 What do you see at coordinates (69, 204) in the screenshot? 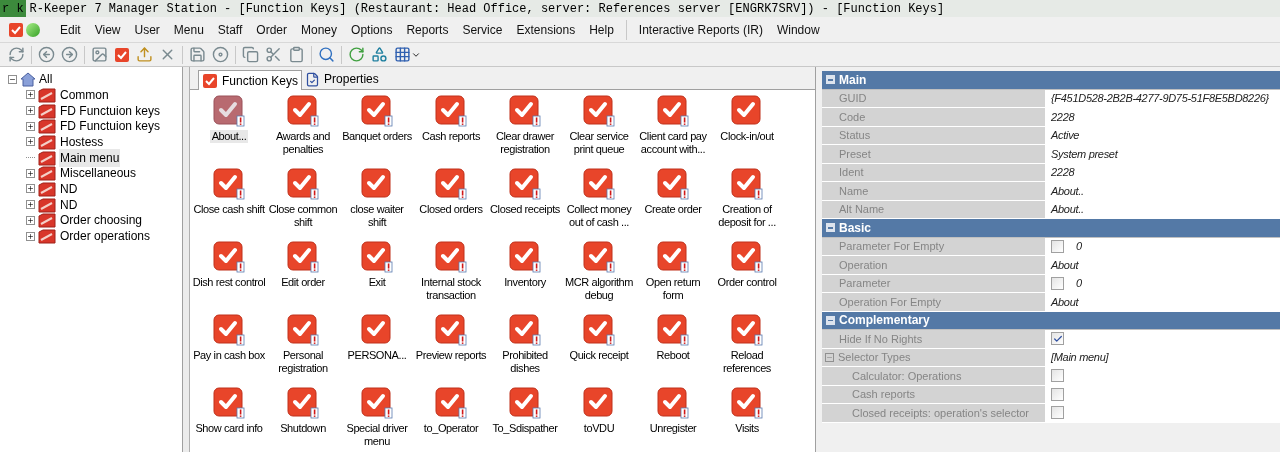
I see `tree-item: ND` at bounding box center [69, 204].